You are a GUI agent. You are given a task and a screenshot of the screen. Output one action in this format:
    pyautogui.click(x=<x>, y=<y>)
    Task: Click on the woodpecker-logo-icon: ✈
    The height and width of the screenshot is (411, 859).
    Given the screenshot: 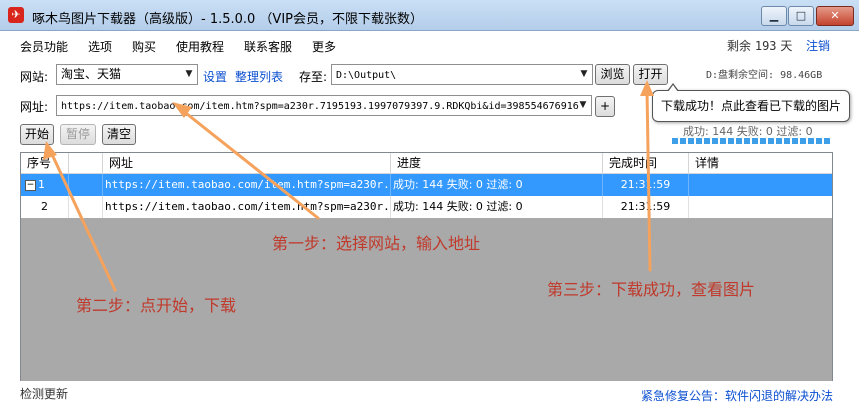 What is the action you would take?
    pyautogui.click(x=16, y=15)
    